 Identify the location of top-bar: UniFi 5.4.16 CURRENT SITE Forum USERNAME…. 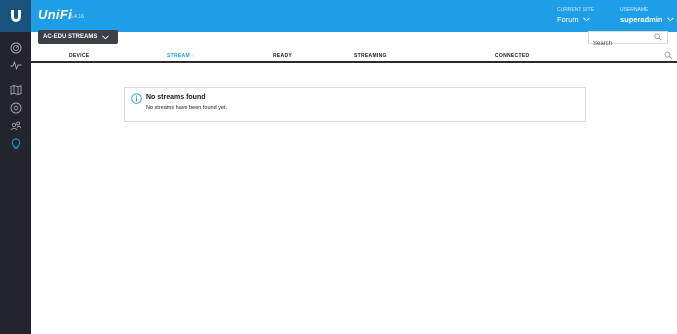
(338, 16).